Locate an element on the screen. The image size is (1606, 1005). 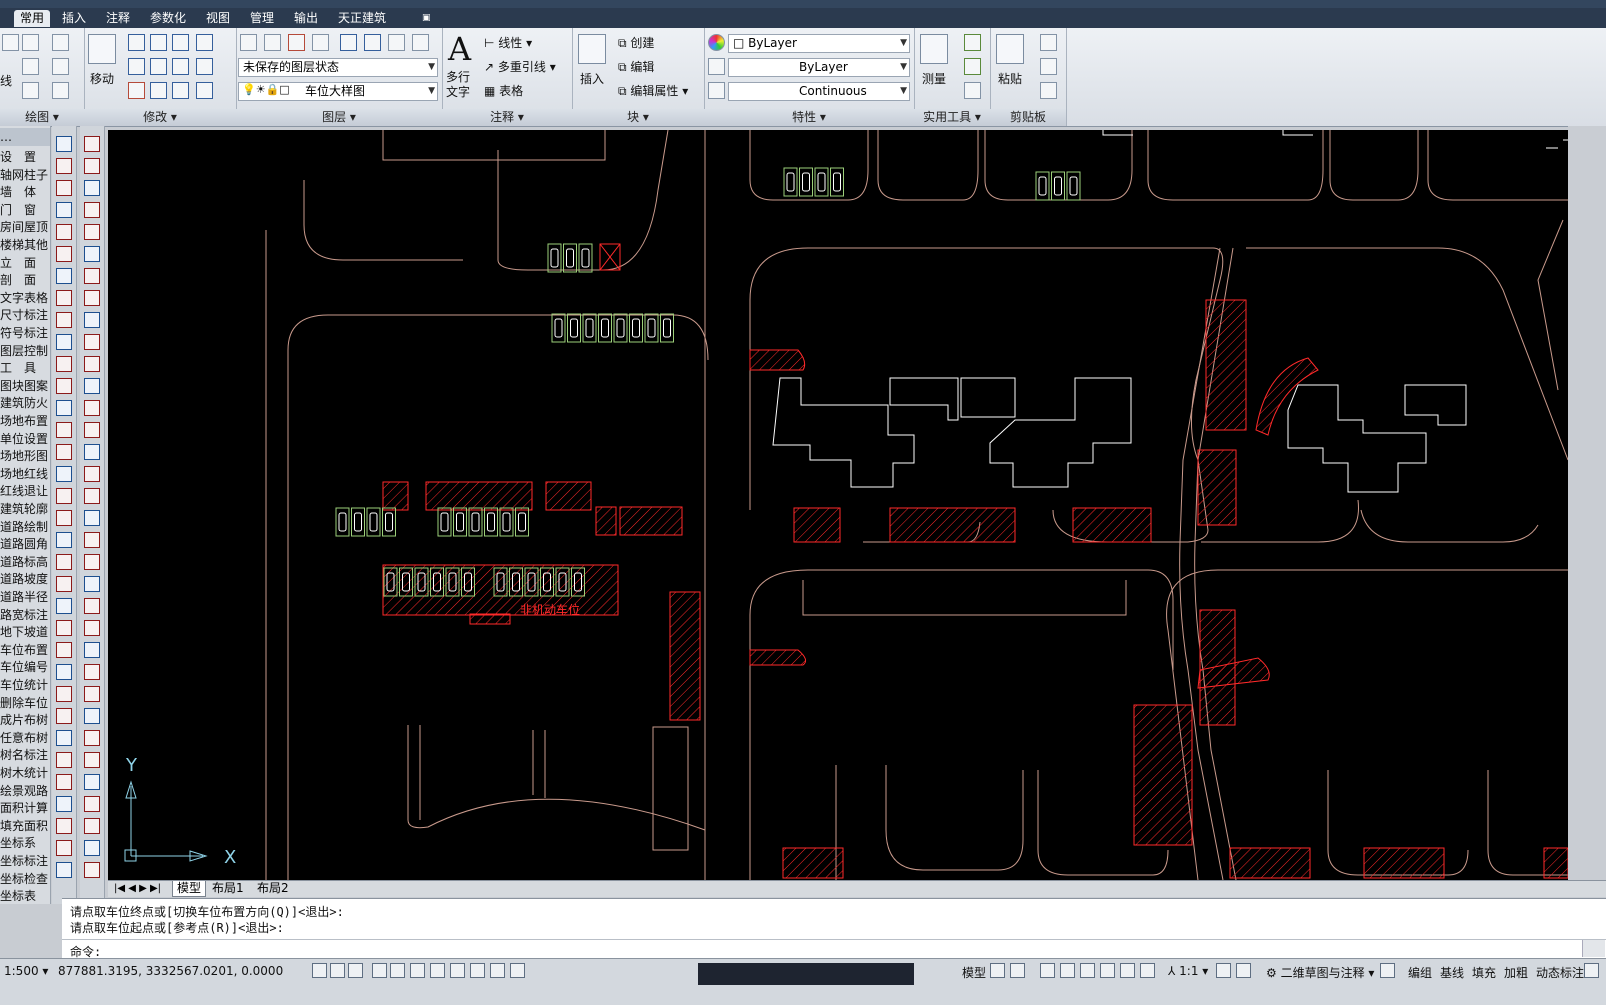
panel-layers-label: 图层 ▾ is located at coordinates (339, 117).